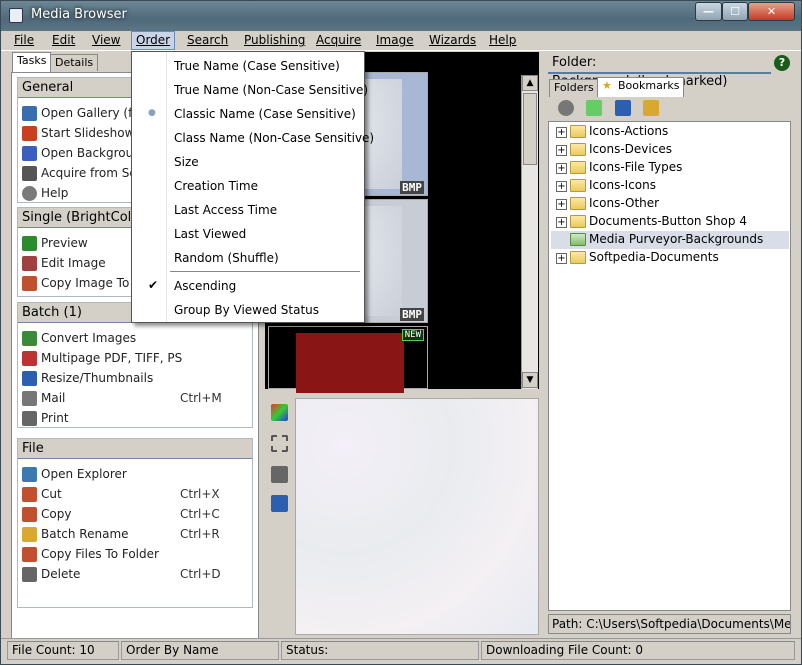 The height and width of the screenshot is (665, 802). I want to click on order-true-name-case: True Name (Case Sensitive), so click(248, 66).